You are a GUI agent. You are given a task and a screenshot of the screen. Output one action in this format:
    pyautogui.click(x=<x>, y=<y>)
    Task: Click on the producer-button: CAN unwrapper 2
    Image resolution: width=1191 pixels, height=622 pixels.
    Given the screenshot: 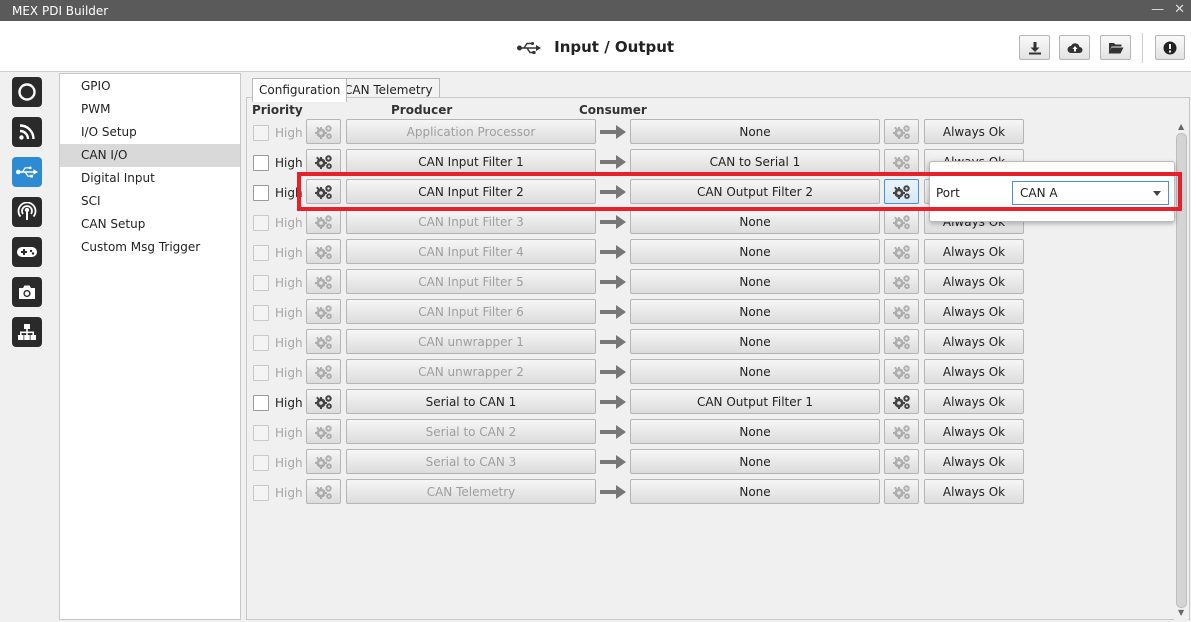 What is the action you would take?
    pyautogui.click(x=471, y=371)
    